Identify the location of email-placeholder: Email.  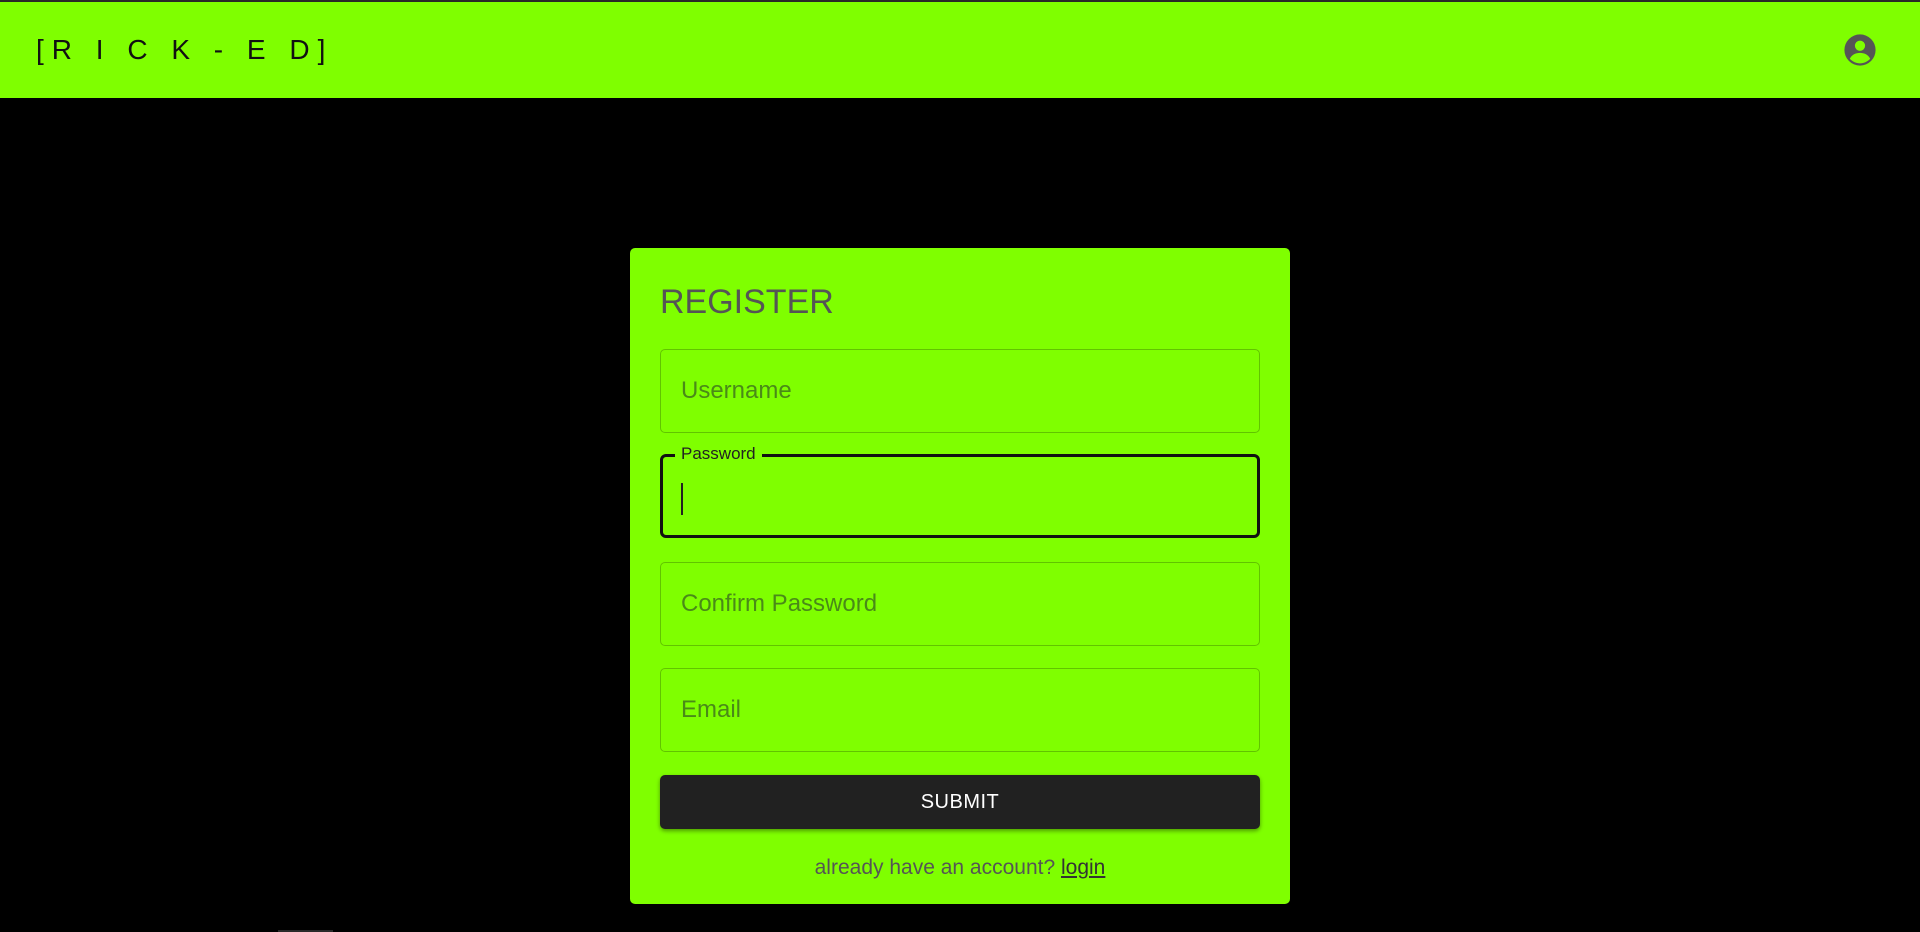
(711, 709).